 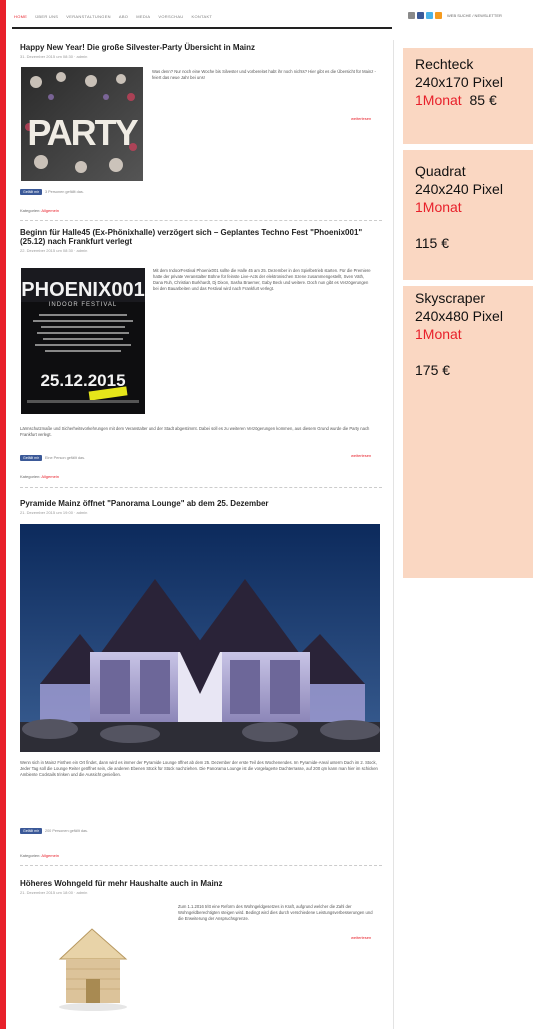 I want to click on social-icons: WEB SUCHE / NEWSLETTER, so click(x=455, y=15).